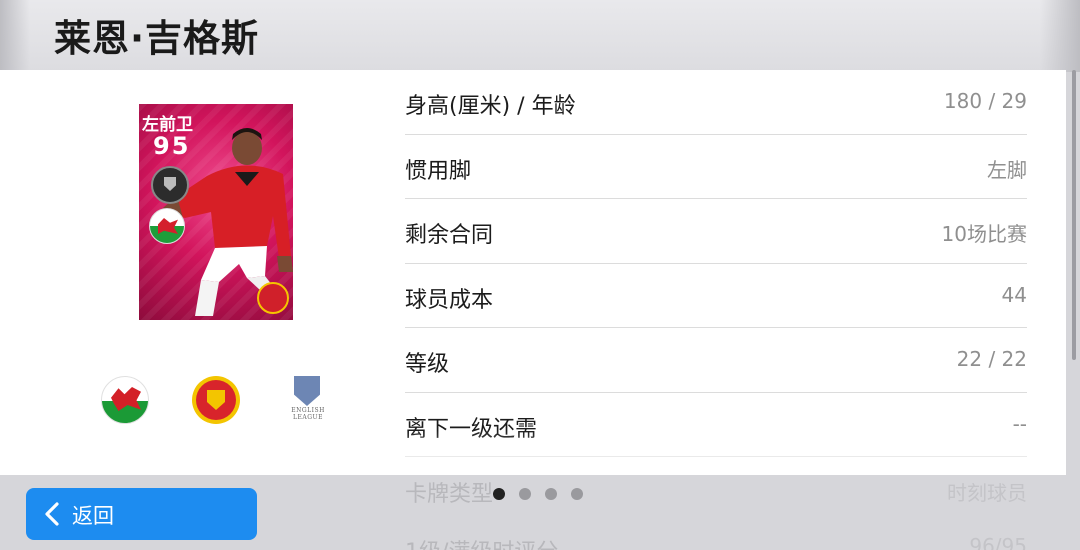  I want to click on card-rating: 95, so click(172, 146).